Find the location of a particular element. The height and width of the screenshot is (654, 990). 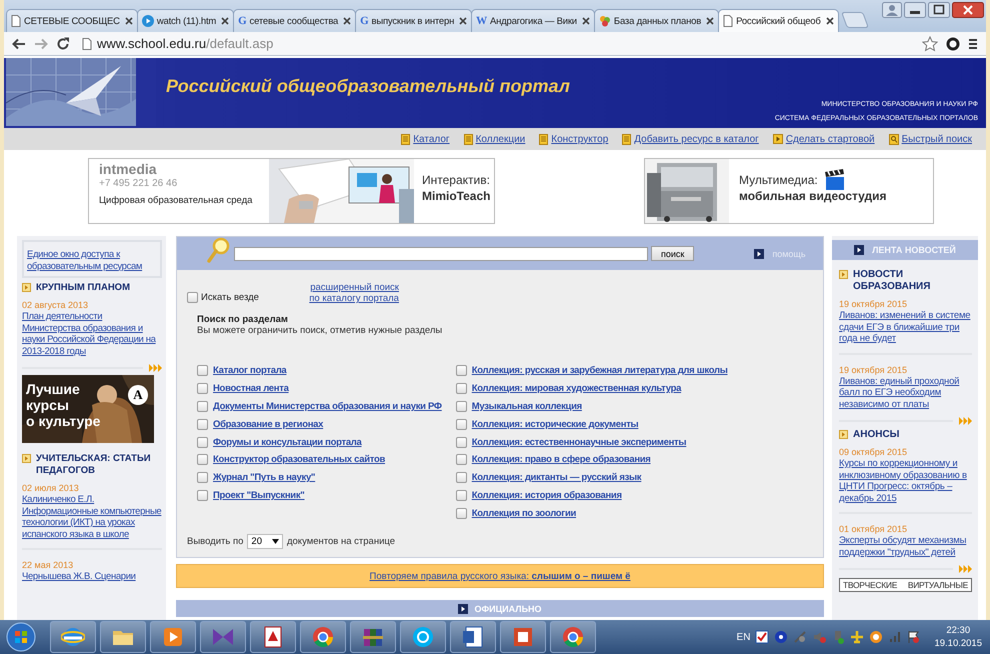

section-link: Документы Министерства образования и науки РФ is located at coordinates (327, 406).